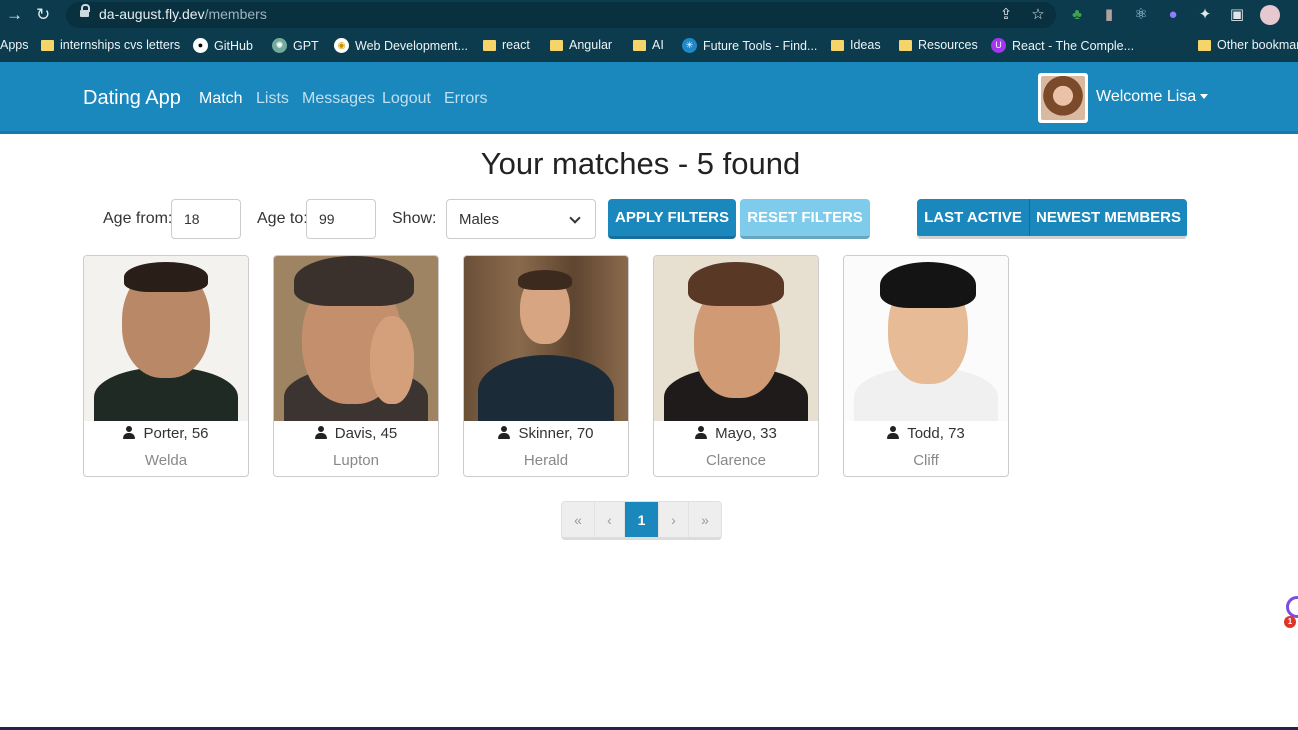 The image size is (1298, 730). Describe the element at coordinates (138, 218) in the screenshot. I see `age-from-label: Age from:` at that location.